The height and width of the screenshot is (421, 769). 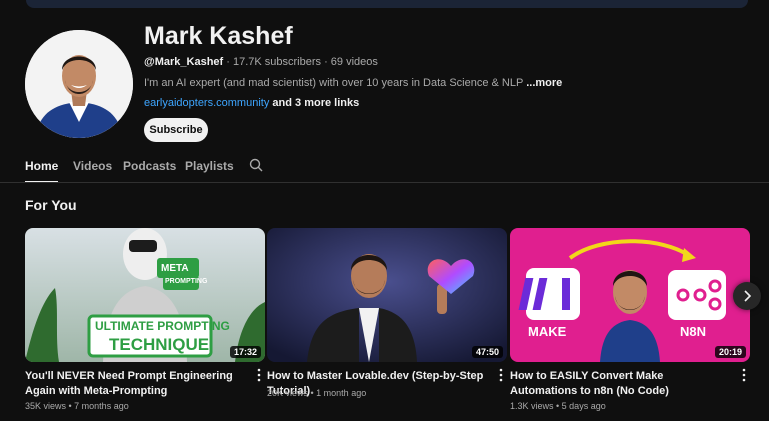 What do you see at coordinates (544, 83) in the screenshot?
I see `description-more-link: ...more` at bounding box center [544, 83].